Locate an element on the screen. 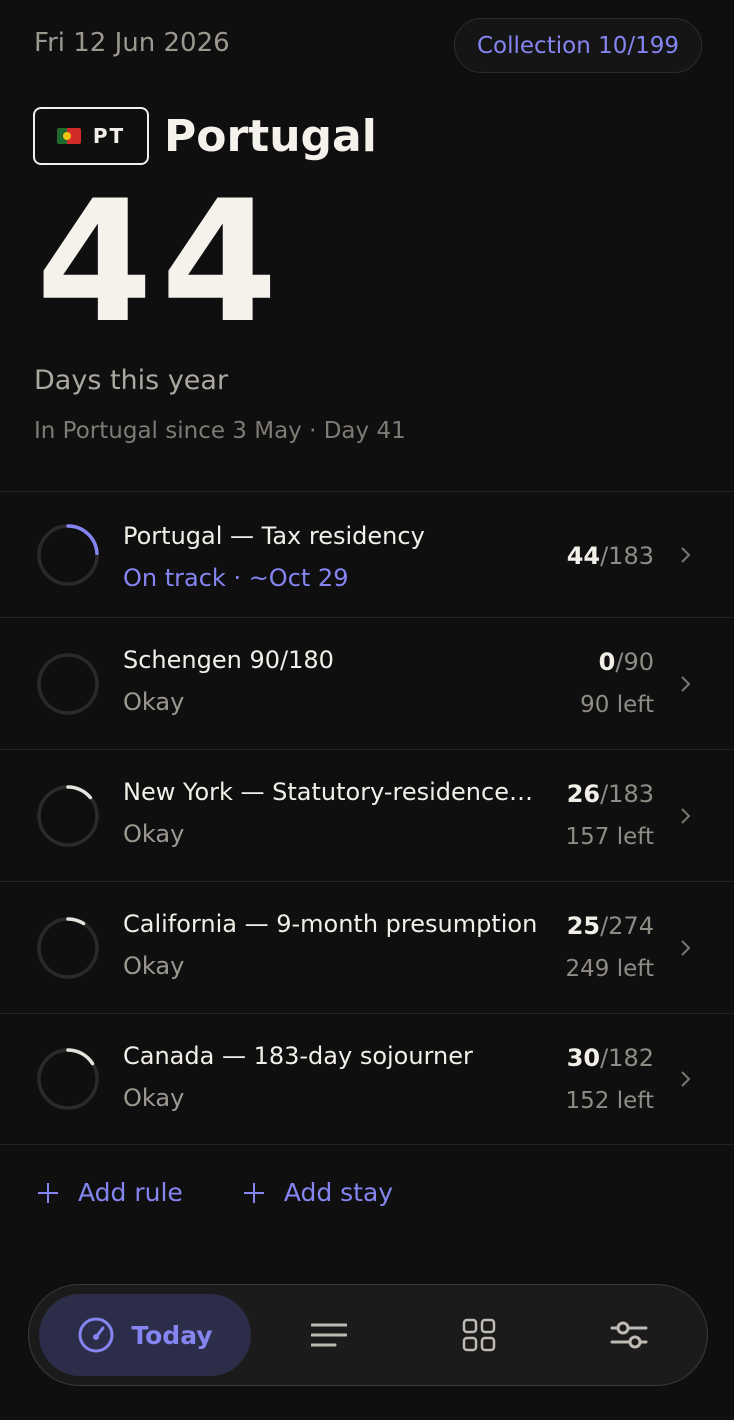 The height and width of the screenshot is (1420, 734). rule-row-schengen: Schengen 90/180 Okay 0/90 90 left is located at coordinates (367, 683).